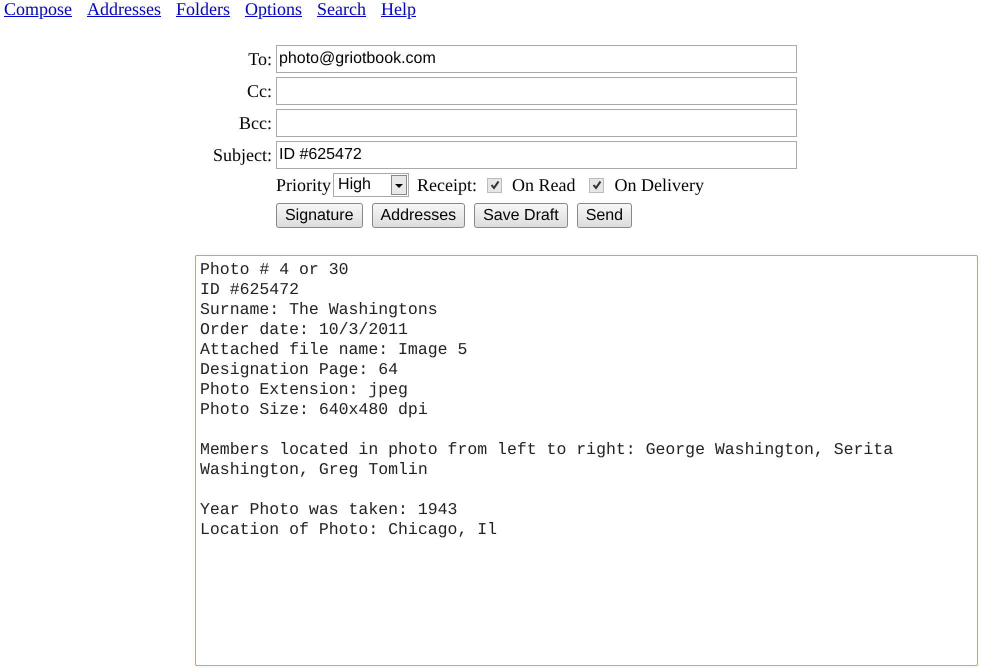 Image resolution: width=981 pixels, height=669 pixels. What do you see at coordinates (399, 185) in the screenshot?
I see `caret-icon` at bounding box center [399, 185].